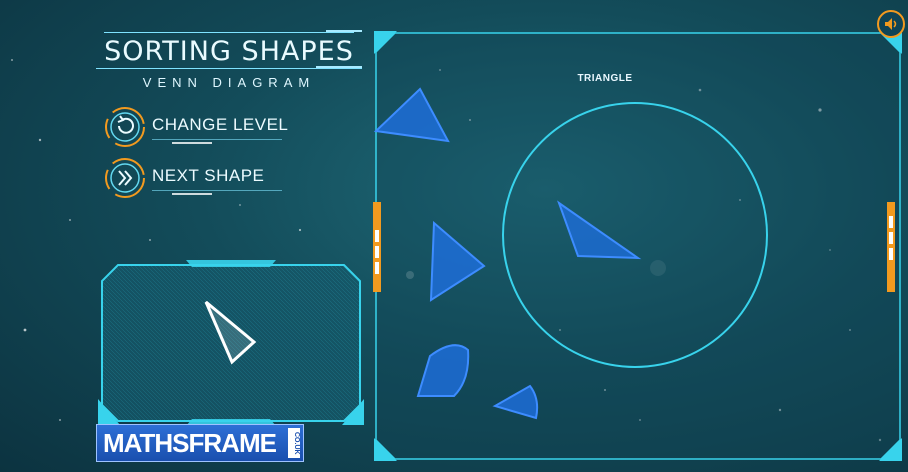 Image resolution: width=908 pixels, height=472 pixels. Describe the element at coordinates (229, 51) in the screenshot. I see `game-title: SORTING SHAPES` at that location.